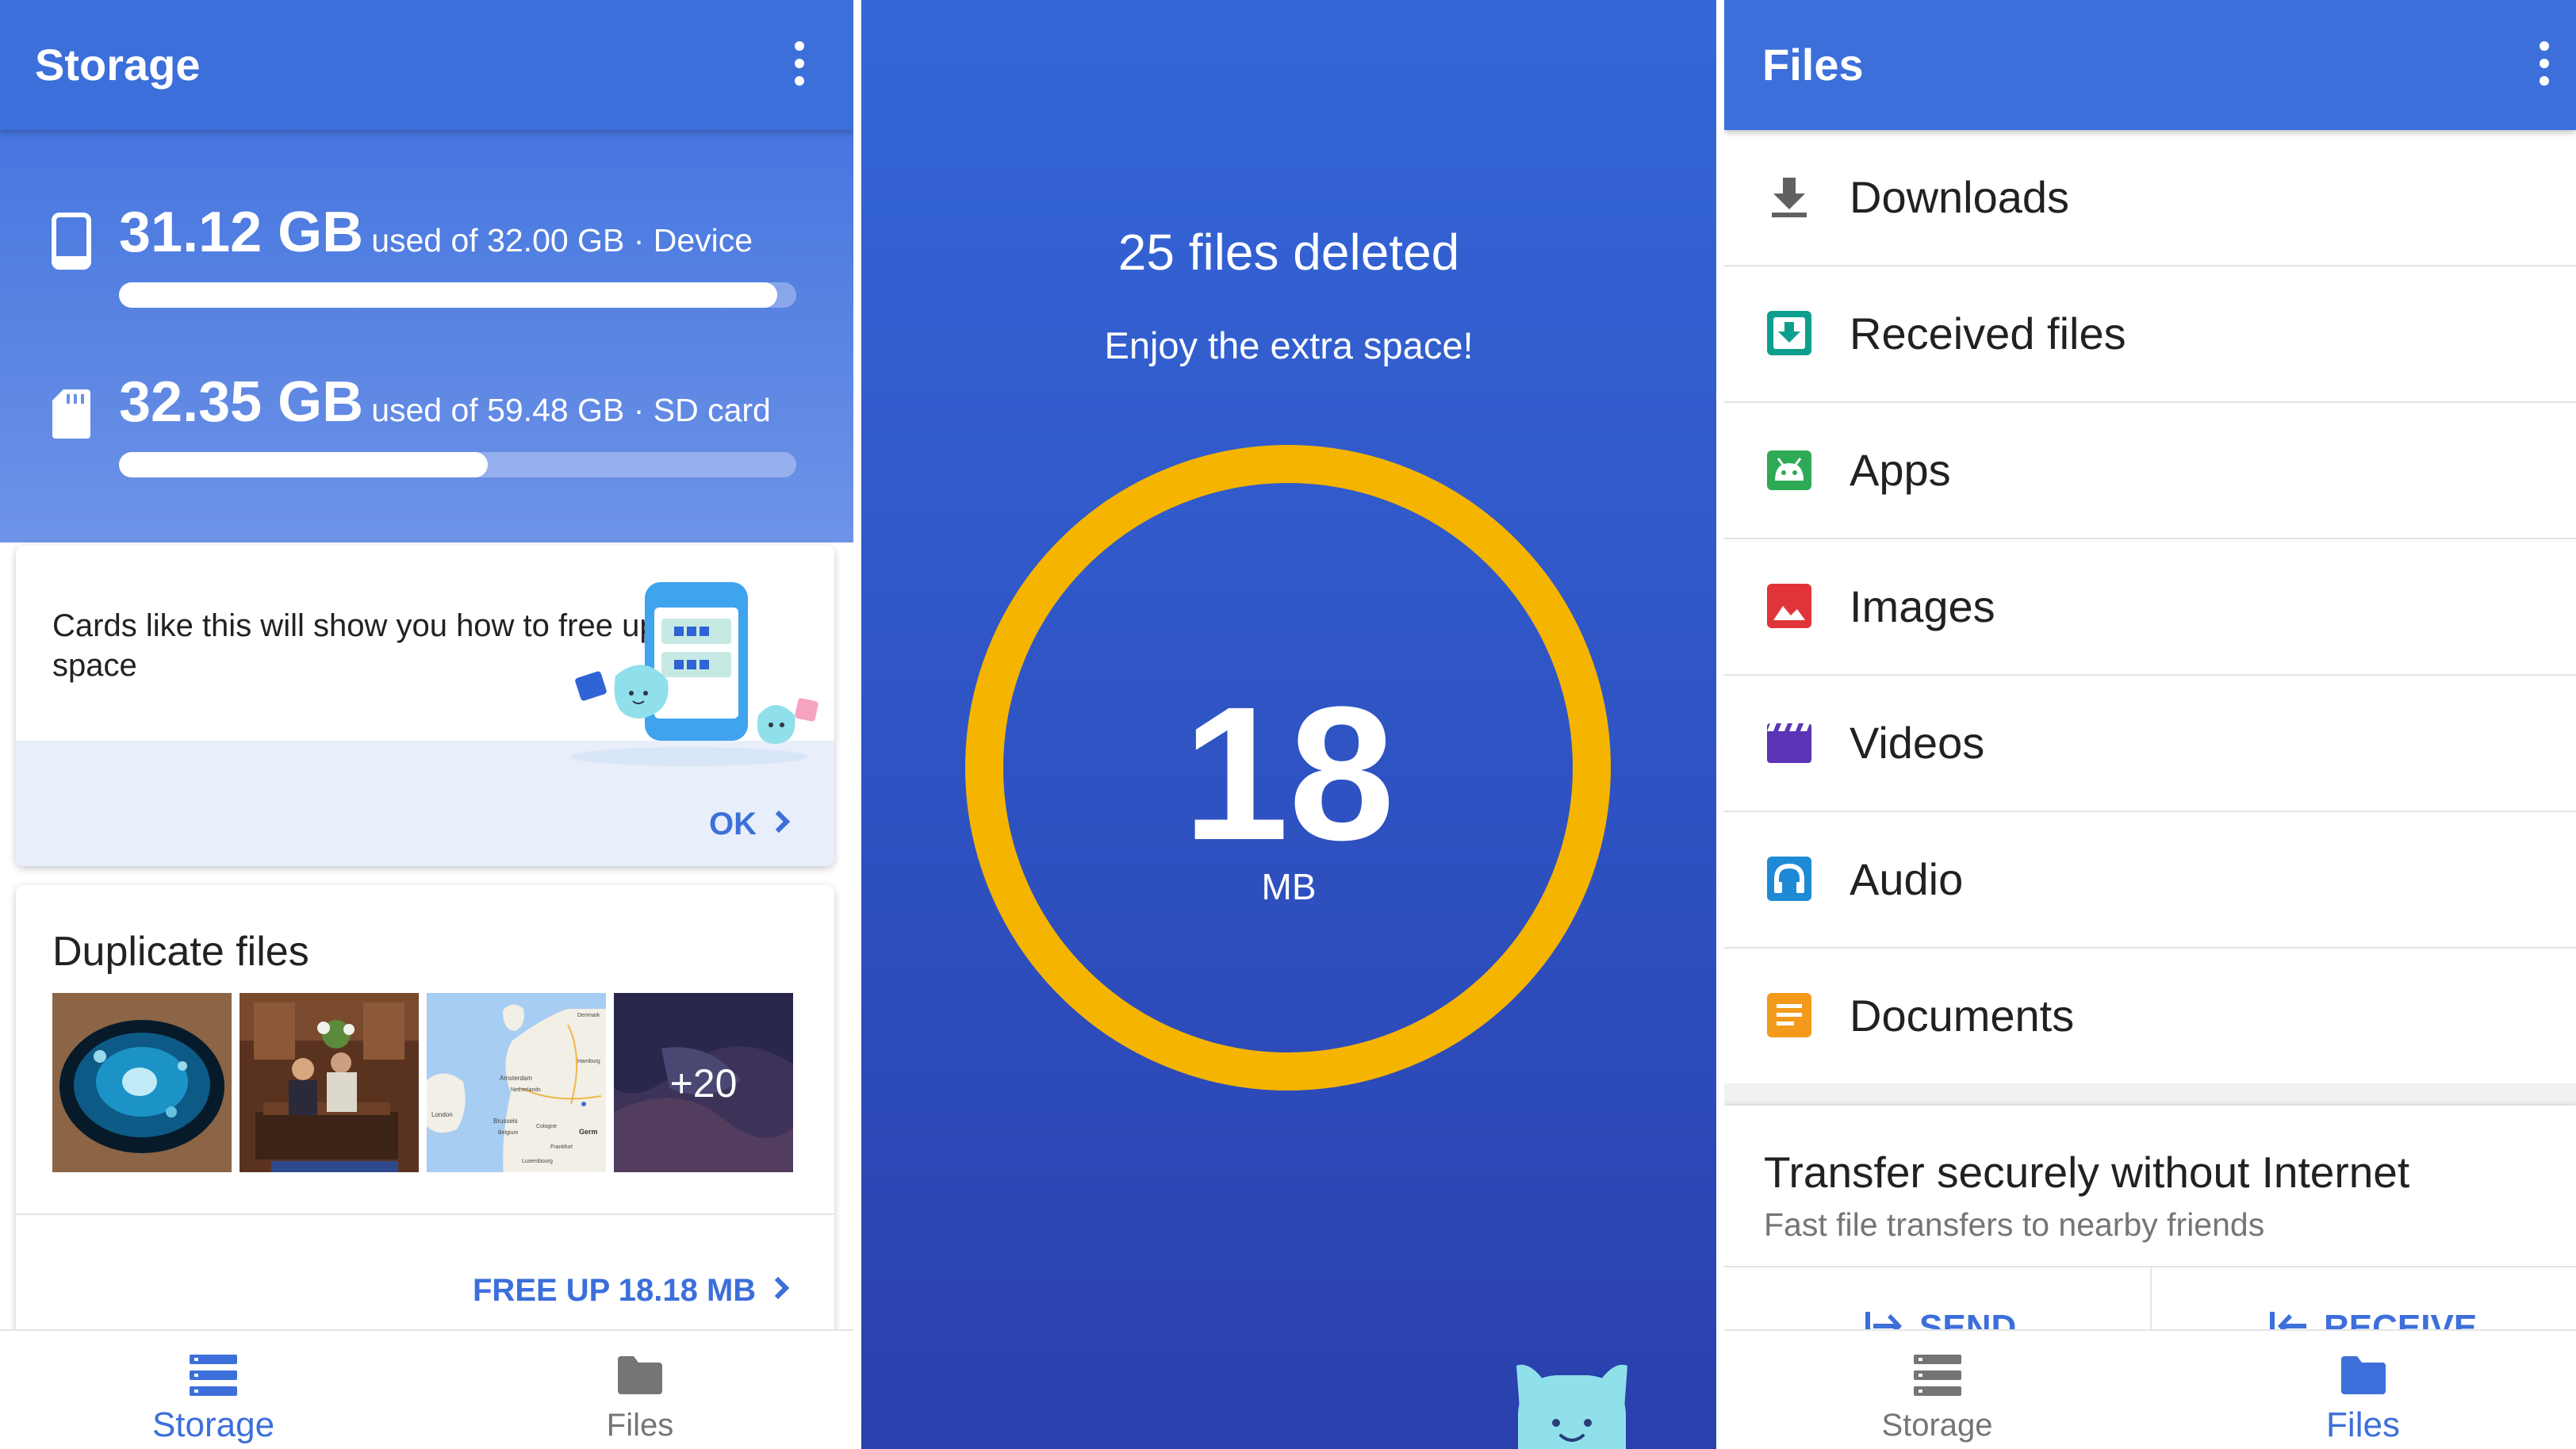  What do you see at coordinates (2150, 744) in the screenshot?
I see `category-videos: Videos` at bounding box center [2150, 744].